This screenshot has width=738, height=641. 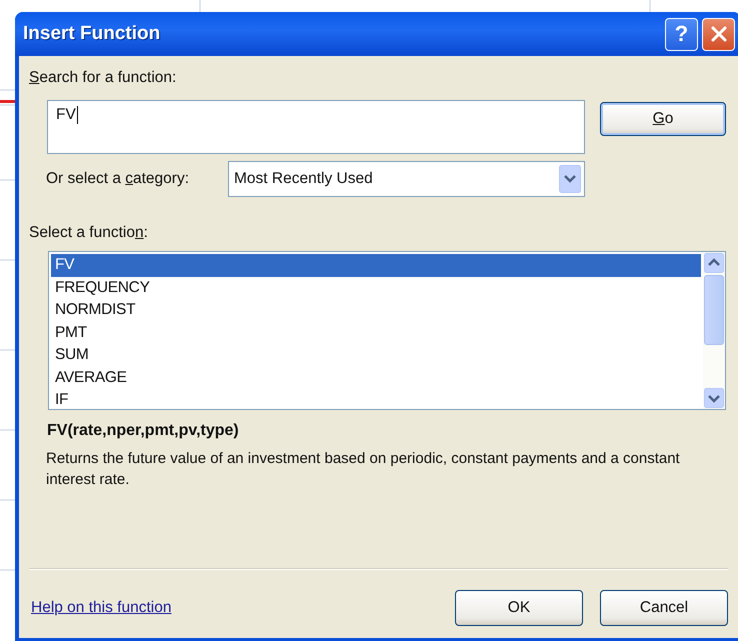 I want to click on function-list-label: Select a function:, so click(x=89, y=233).